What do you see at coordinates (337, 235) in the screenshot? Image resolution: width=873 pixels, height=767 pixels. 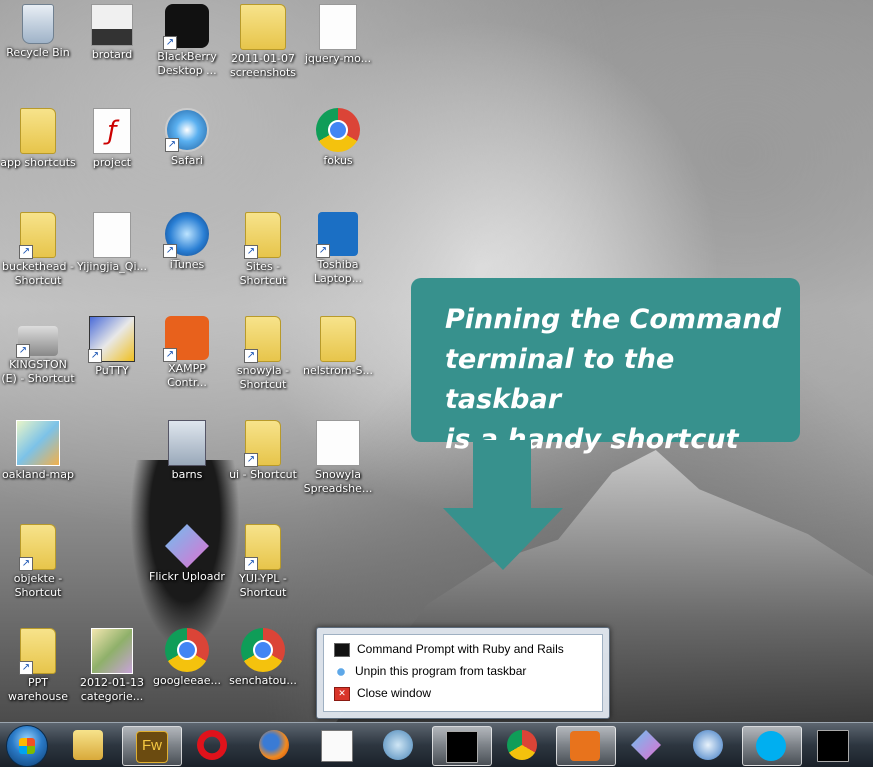 I see `toshiba-icon: ↗` at bounding box center [337, 235].